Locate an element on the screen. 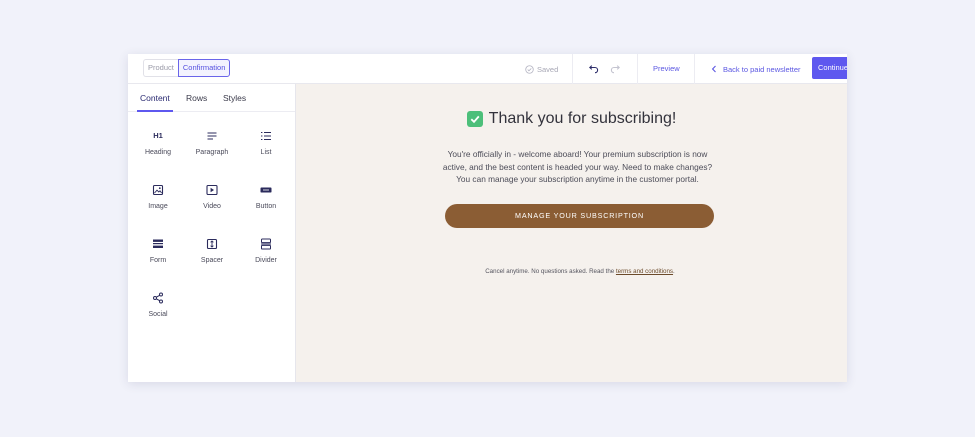 This screenshot has height=437, width=975. h1-icon: H1 is located at coordinates (158, 135).